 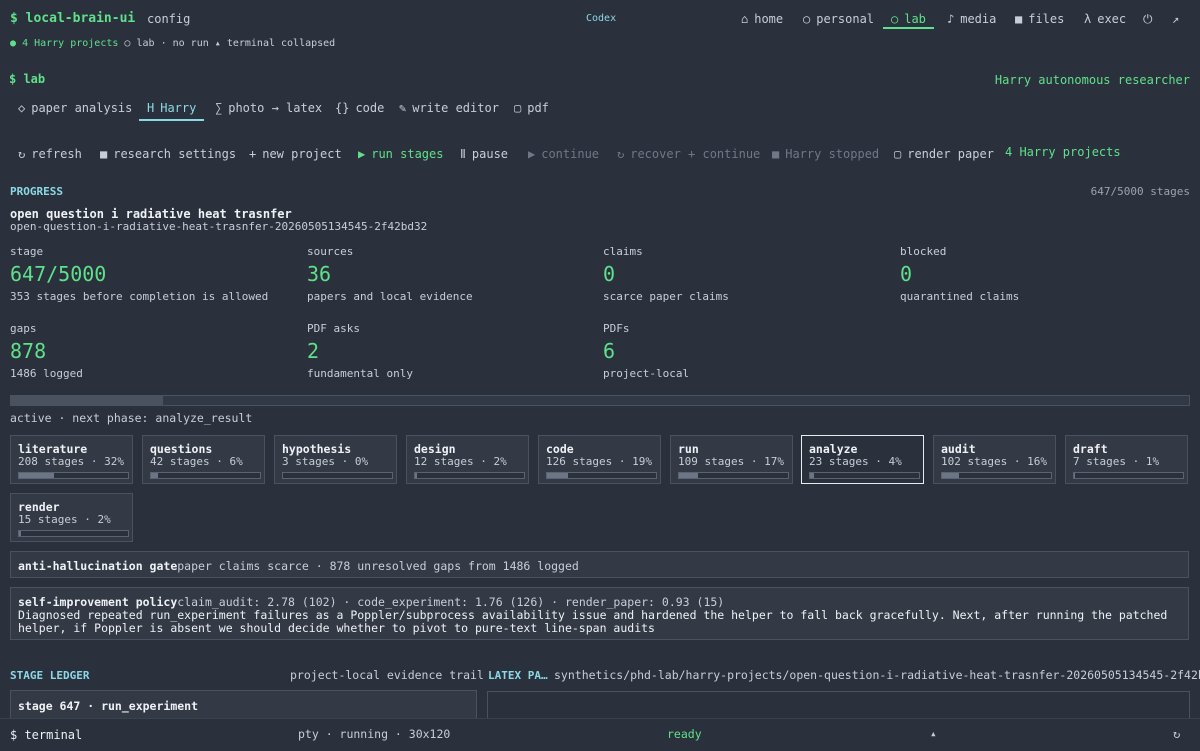 What do you see at coordinates (302, 154) in the screenshot?
I see `action-label: new project` at bounding box center [302, 154].